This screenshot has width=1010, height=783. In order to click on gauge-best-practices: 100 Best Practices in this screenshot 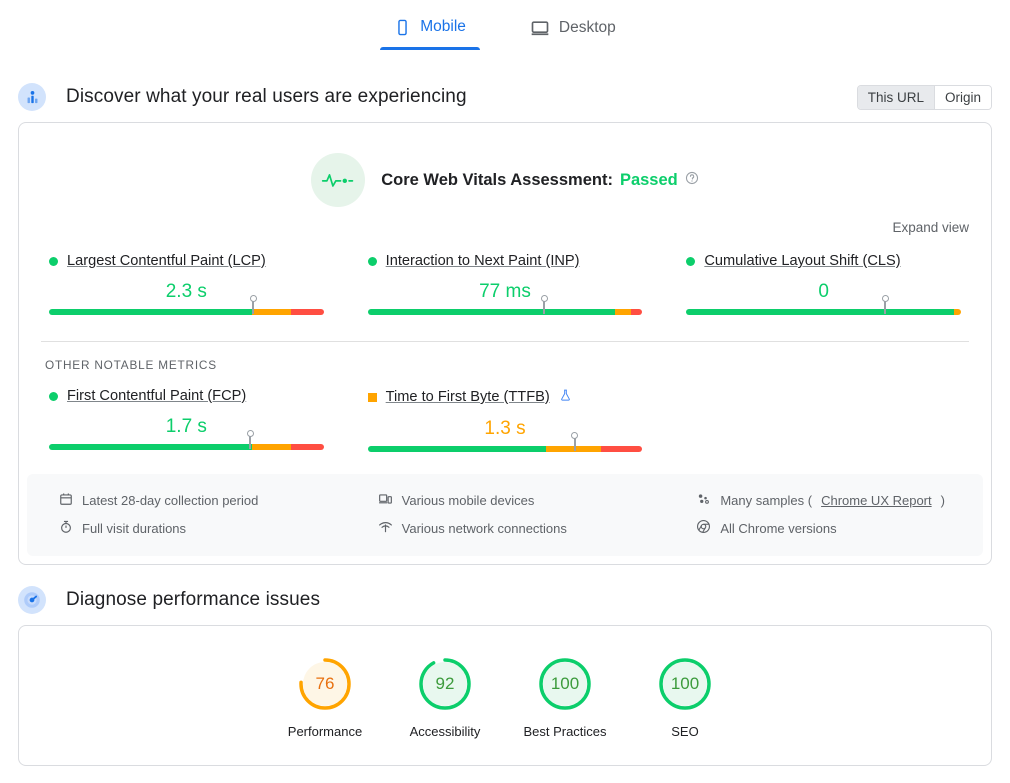, I will do `click(565, 697)`.